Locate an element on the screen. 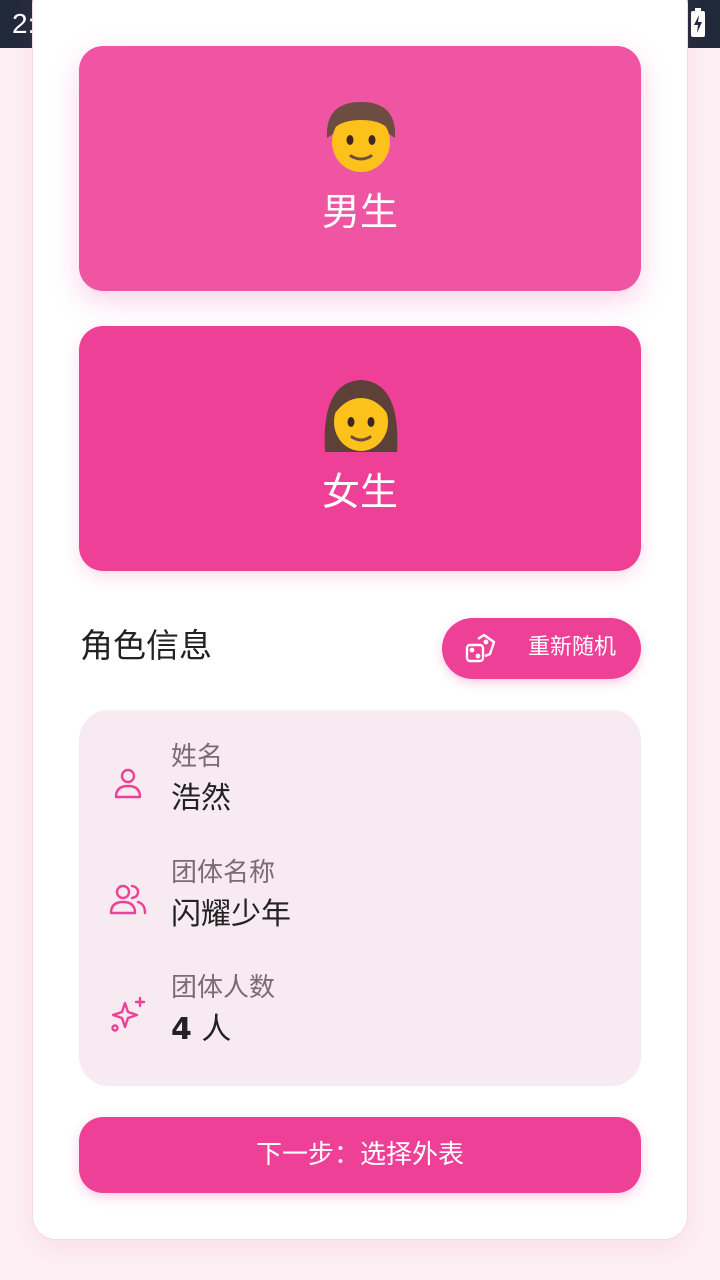  info-row-group-size: 团体人数 4 人 is located at coordinates (360, 1016).